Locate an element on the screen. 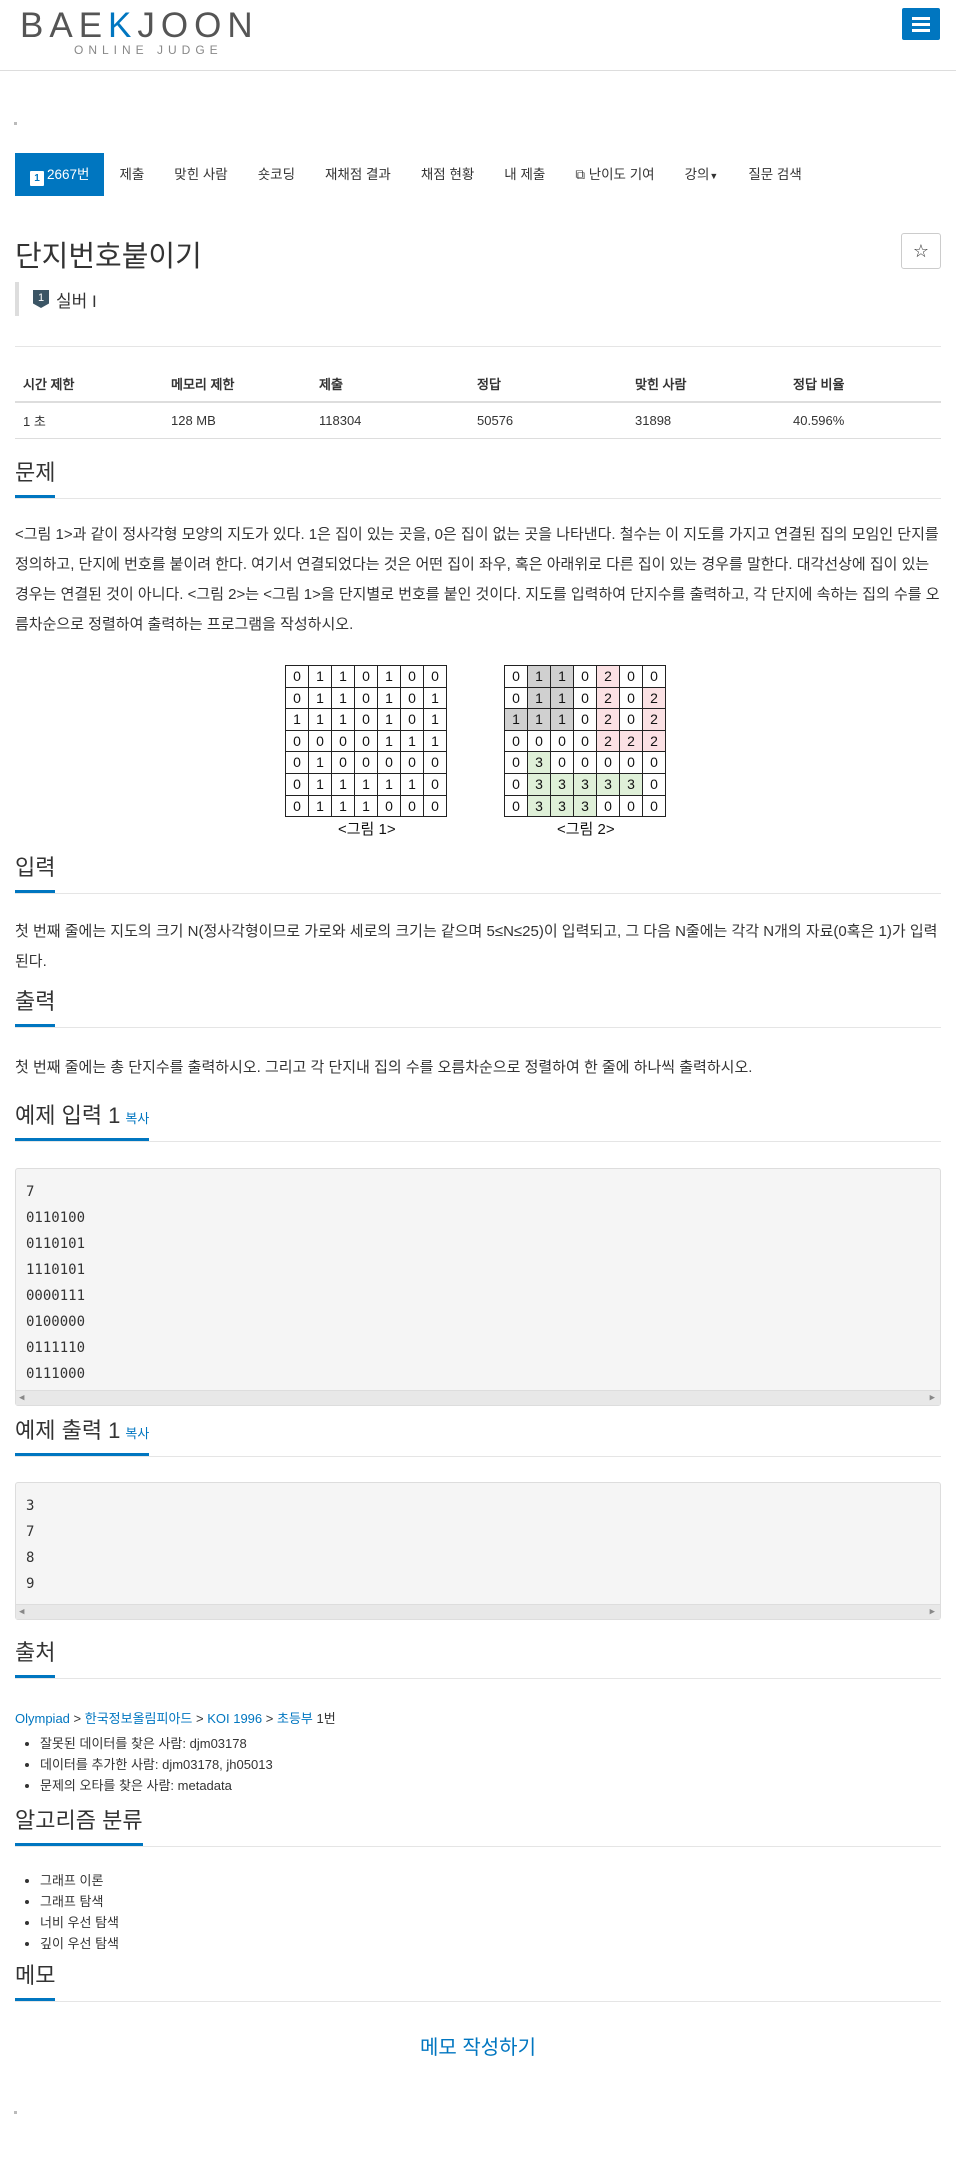 The image size is (956, 2179). tab-status: 채점 현황 is located at coordinates (447, 174).